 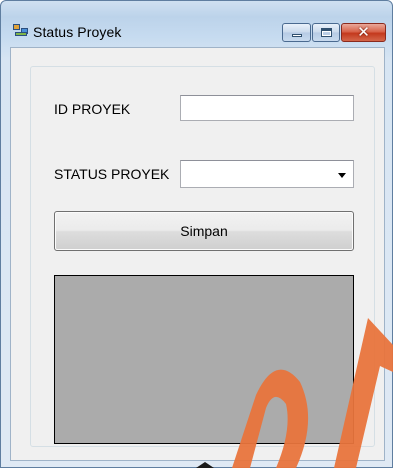 I want to click on title-bar: Status Proyek ✕, so click(x=196, y=22).